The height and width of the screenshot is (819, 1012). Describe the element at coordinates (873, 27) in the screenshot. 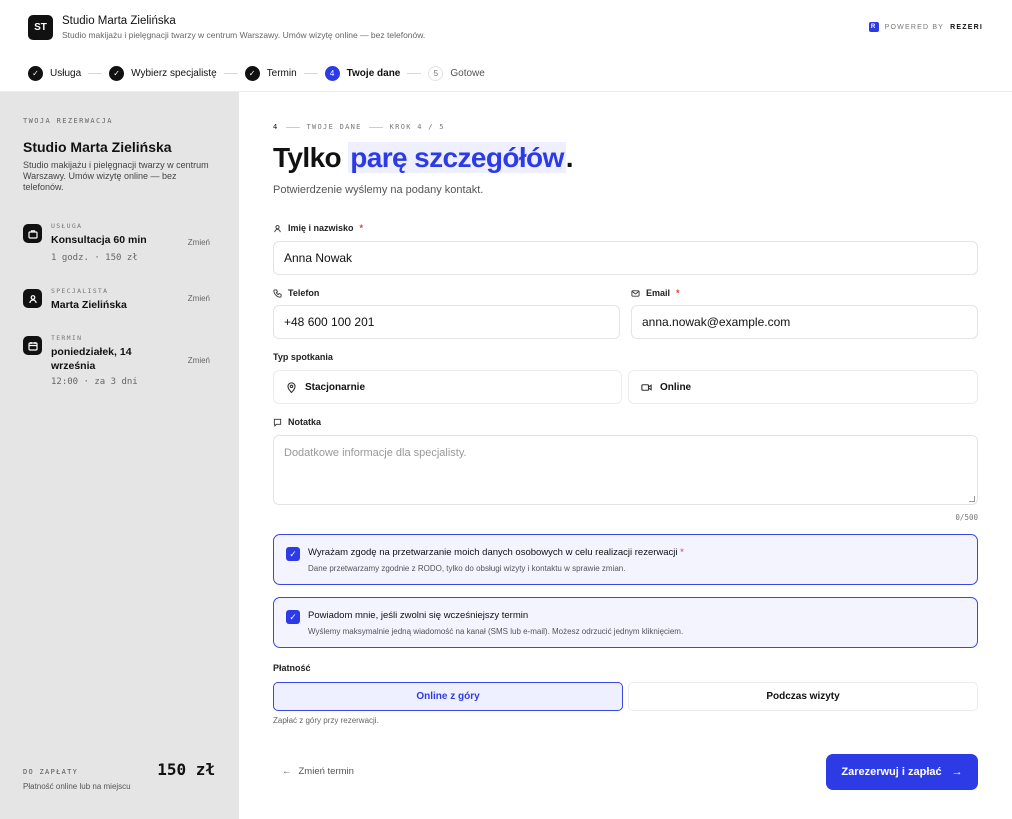

I see `rezeri-logo-icon: R` at that location.